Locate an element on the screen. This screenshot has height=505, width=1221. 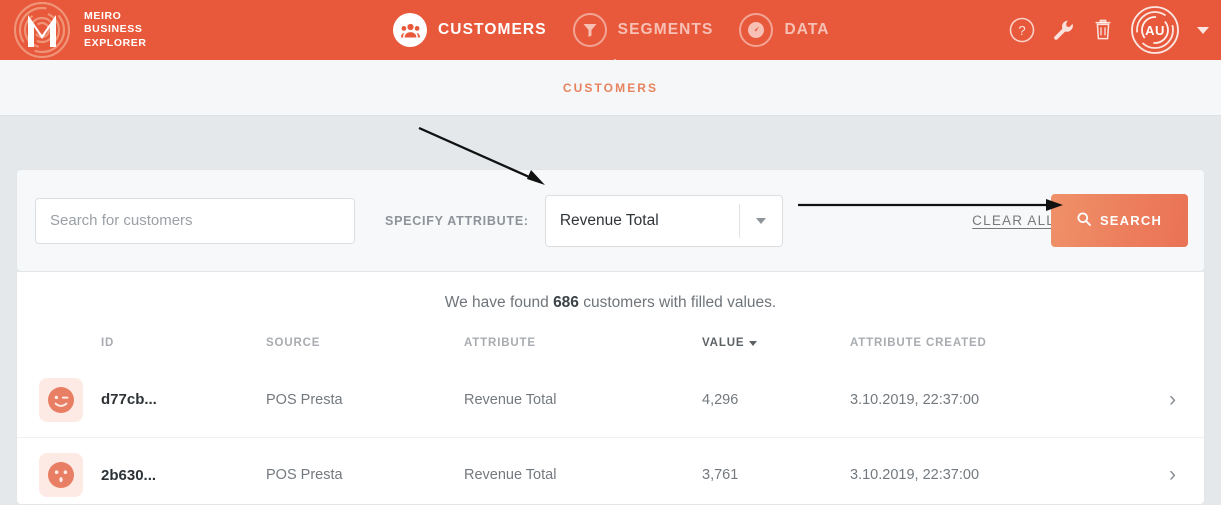
main-navigation: Customers Segments Data is located at coordinates (611, 30).